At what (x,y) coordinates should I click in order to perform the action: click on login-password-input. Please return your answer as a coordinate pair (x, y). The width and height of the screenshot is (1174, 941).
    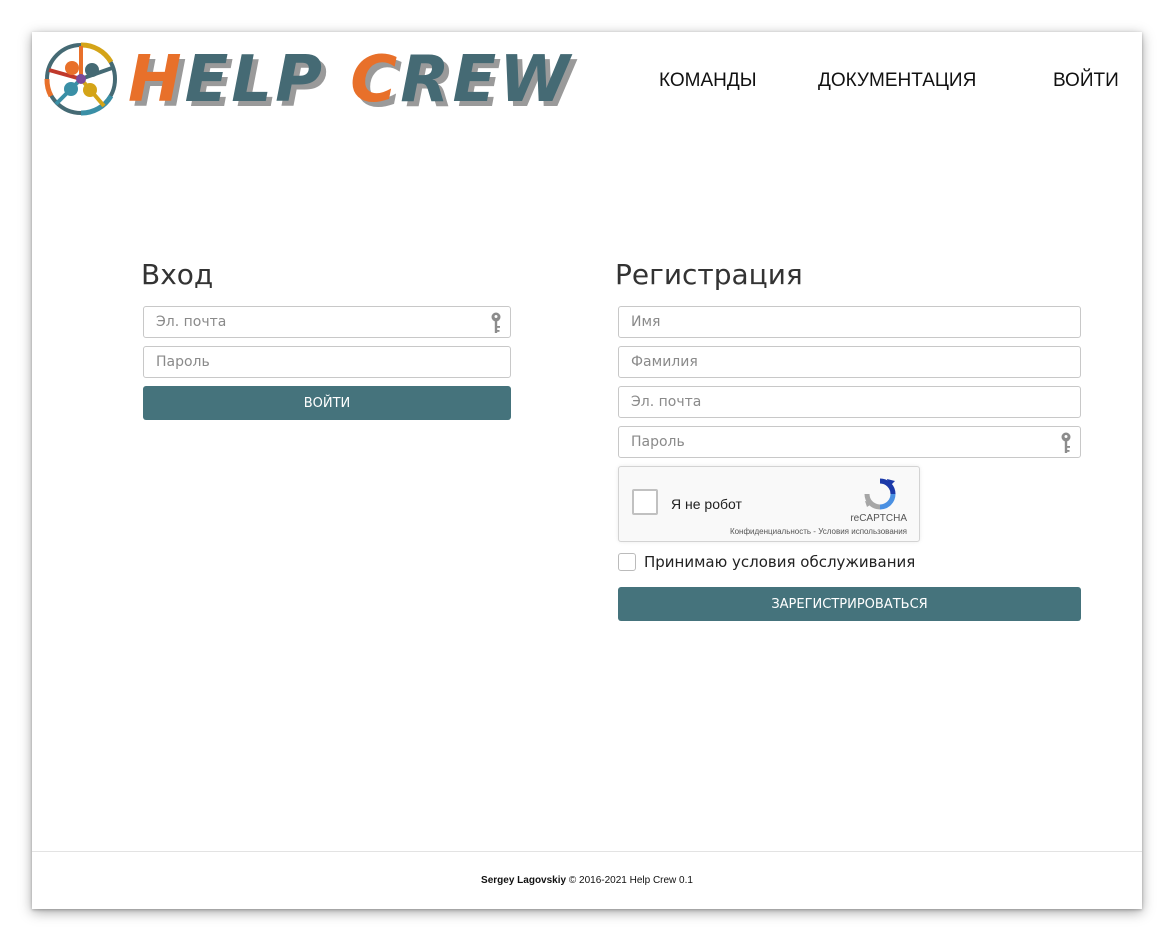
    Looking at the image, I should click on (327, 362).